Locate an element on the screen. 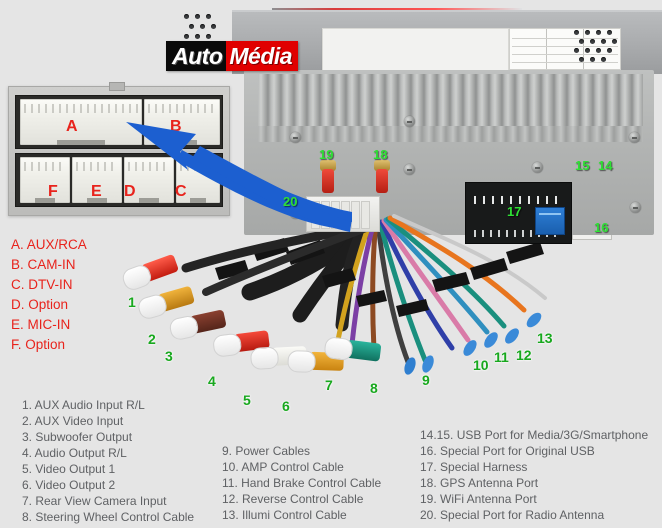  legend-item-5: F. Option is located at coordinates (38, 344).